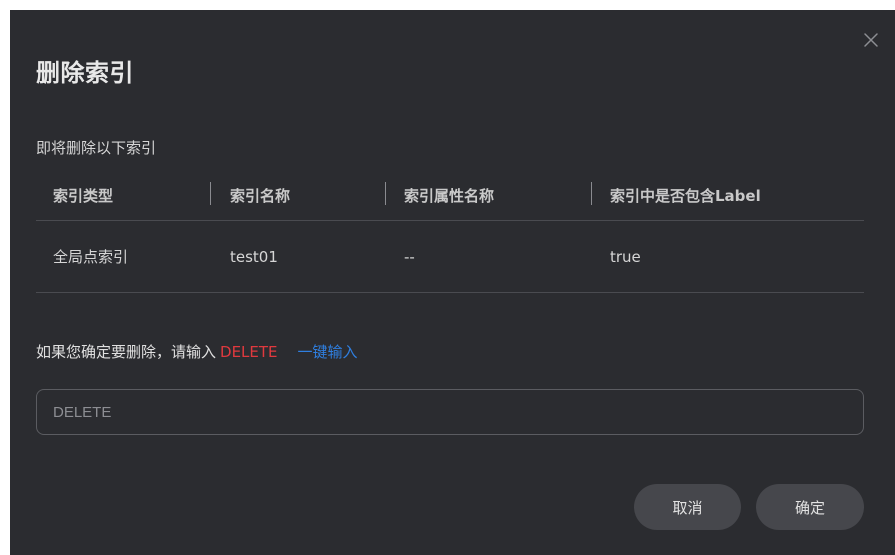  I want to click on header-contains-label: 索引中是否包含Label, so click(685, 195).